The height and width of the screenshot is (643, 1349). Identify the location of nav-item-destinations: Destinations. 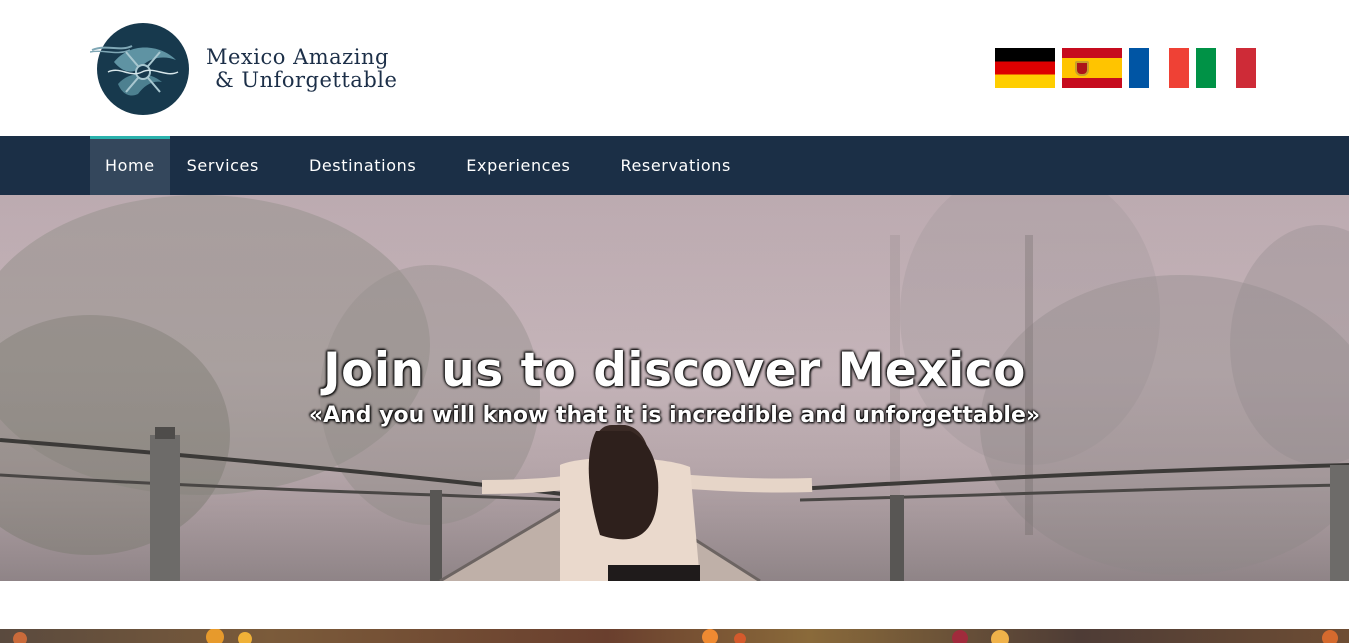
(362, 165).